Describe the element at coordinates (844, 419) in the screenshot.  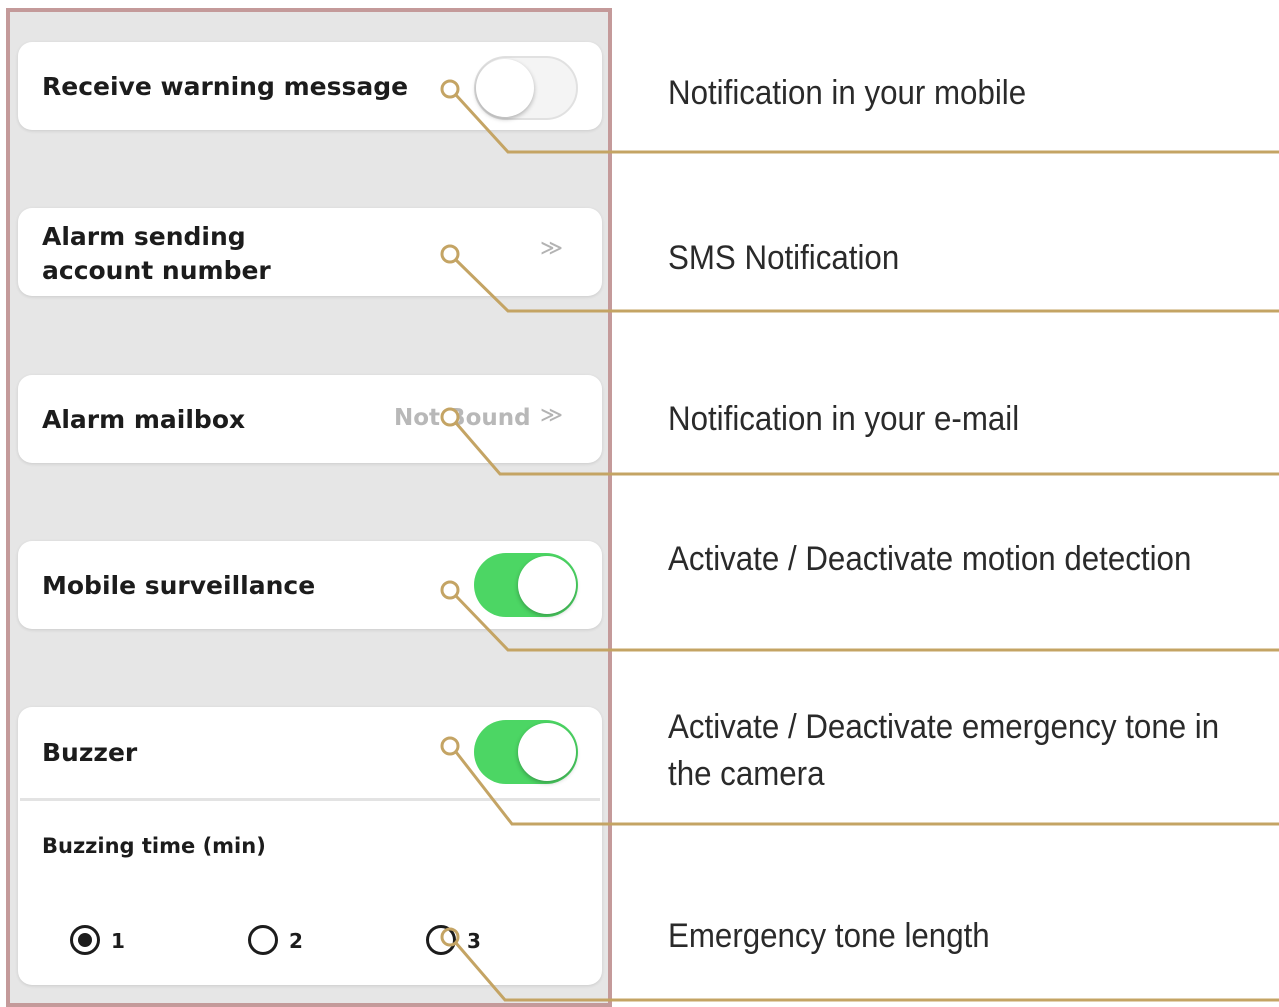
I see `annotation-alarm-mailbox: Notification in your e-mail` at that location.